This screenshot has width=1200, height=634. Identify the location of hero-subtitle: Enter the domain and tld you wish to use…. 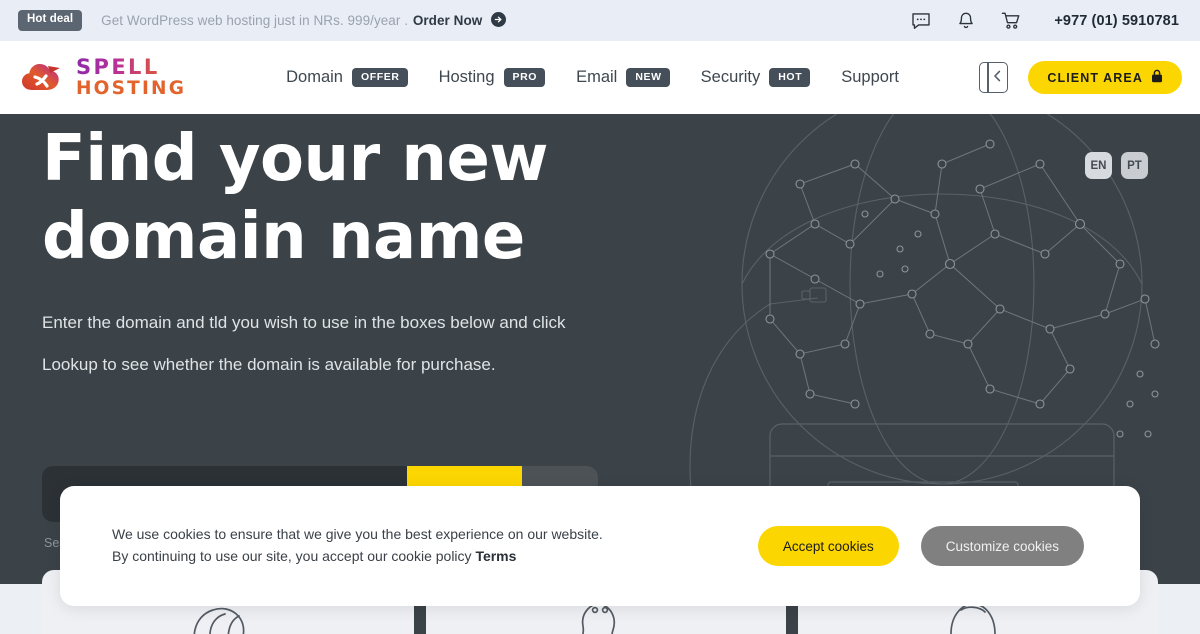
(304, 344).